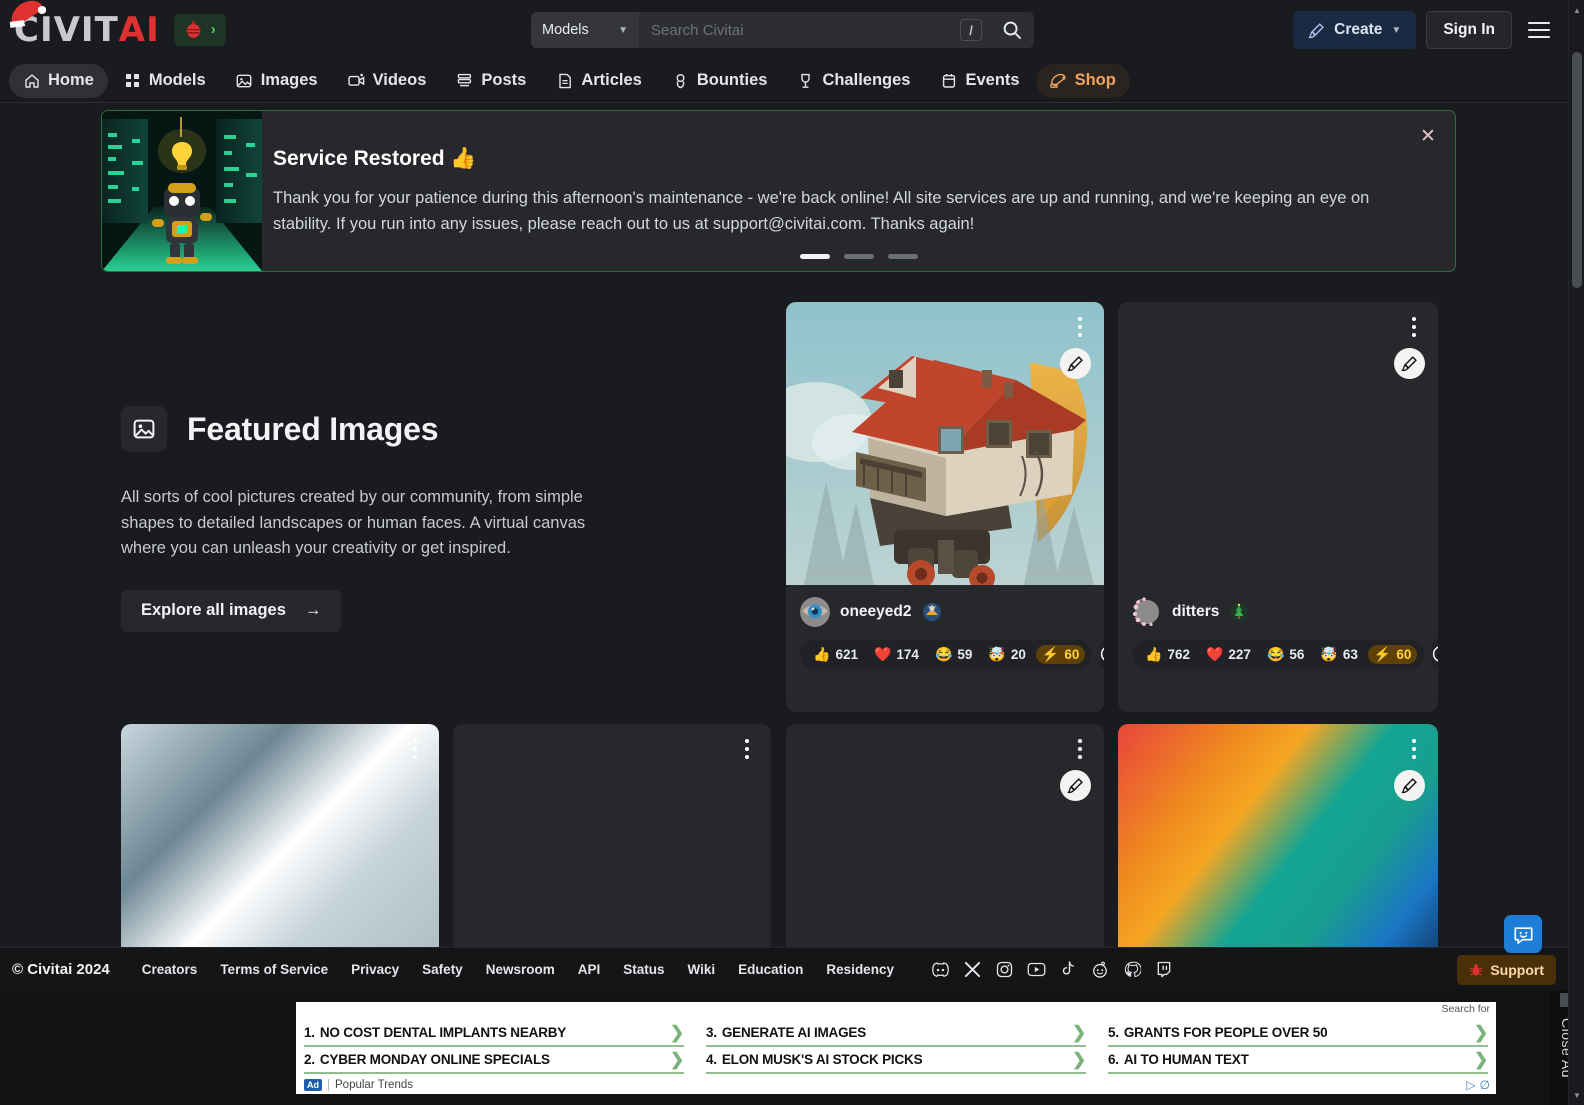 Image resolution: width=1584 pixels, height=1105 pixels. I want to click on card-user-row: ditters, so click(1278, 612).